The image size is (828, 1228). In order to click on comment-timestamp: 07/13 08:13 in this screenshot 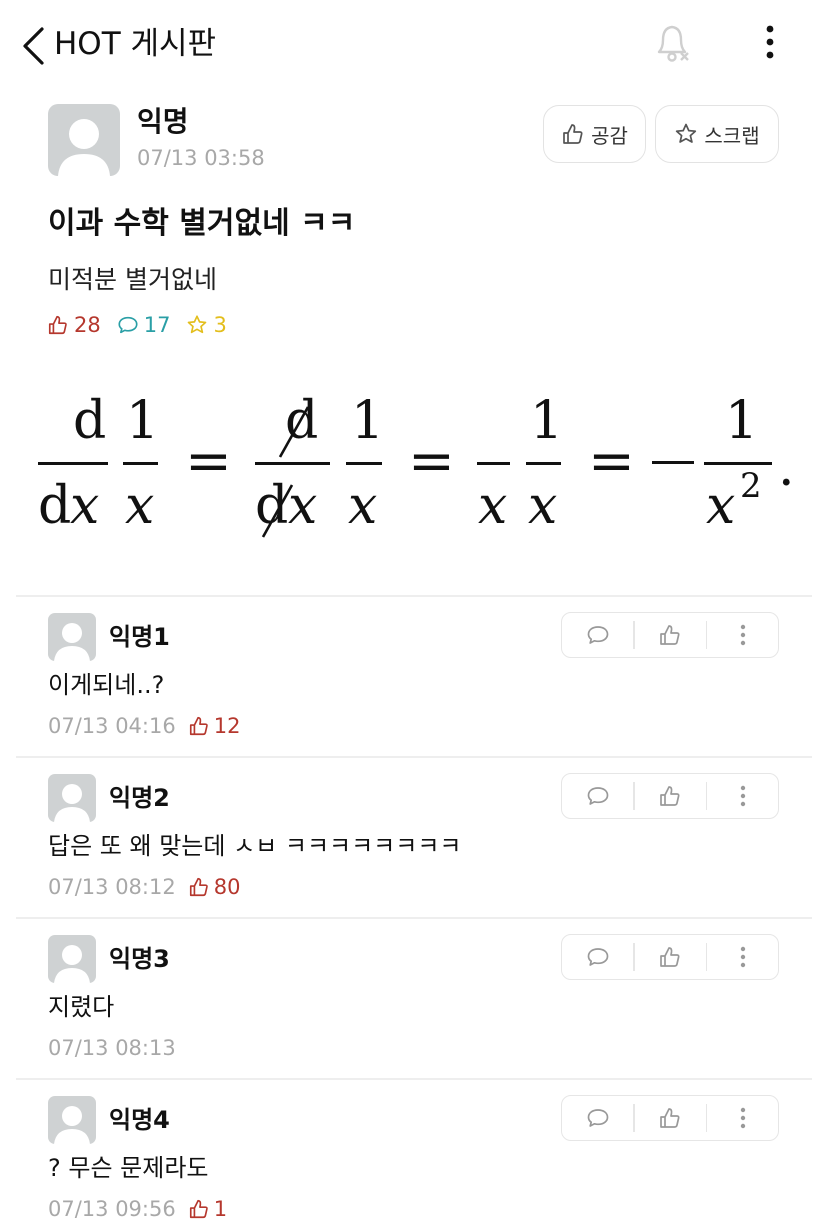, I will do `click(112, 1048)`.